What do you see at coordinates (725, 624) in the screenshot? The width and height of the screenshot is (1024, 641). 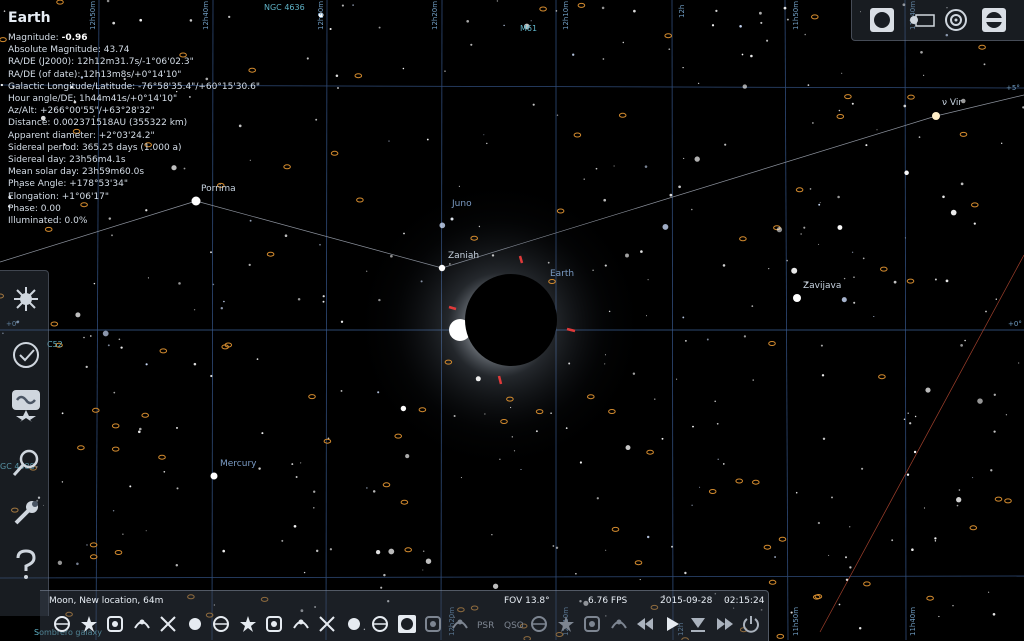 I see `fast-forward-button` at bounding box center [725, 624].